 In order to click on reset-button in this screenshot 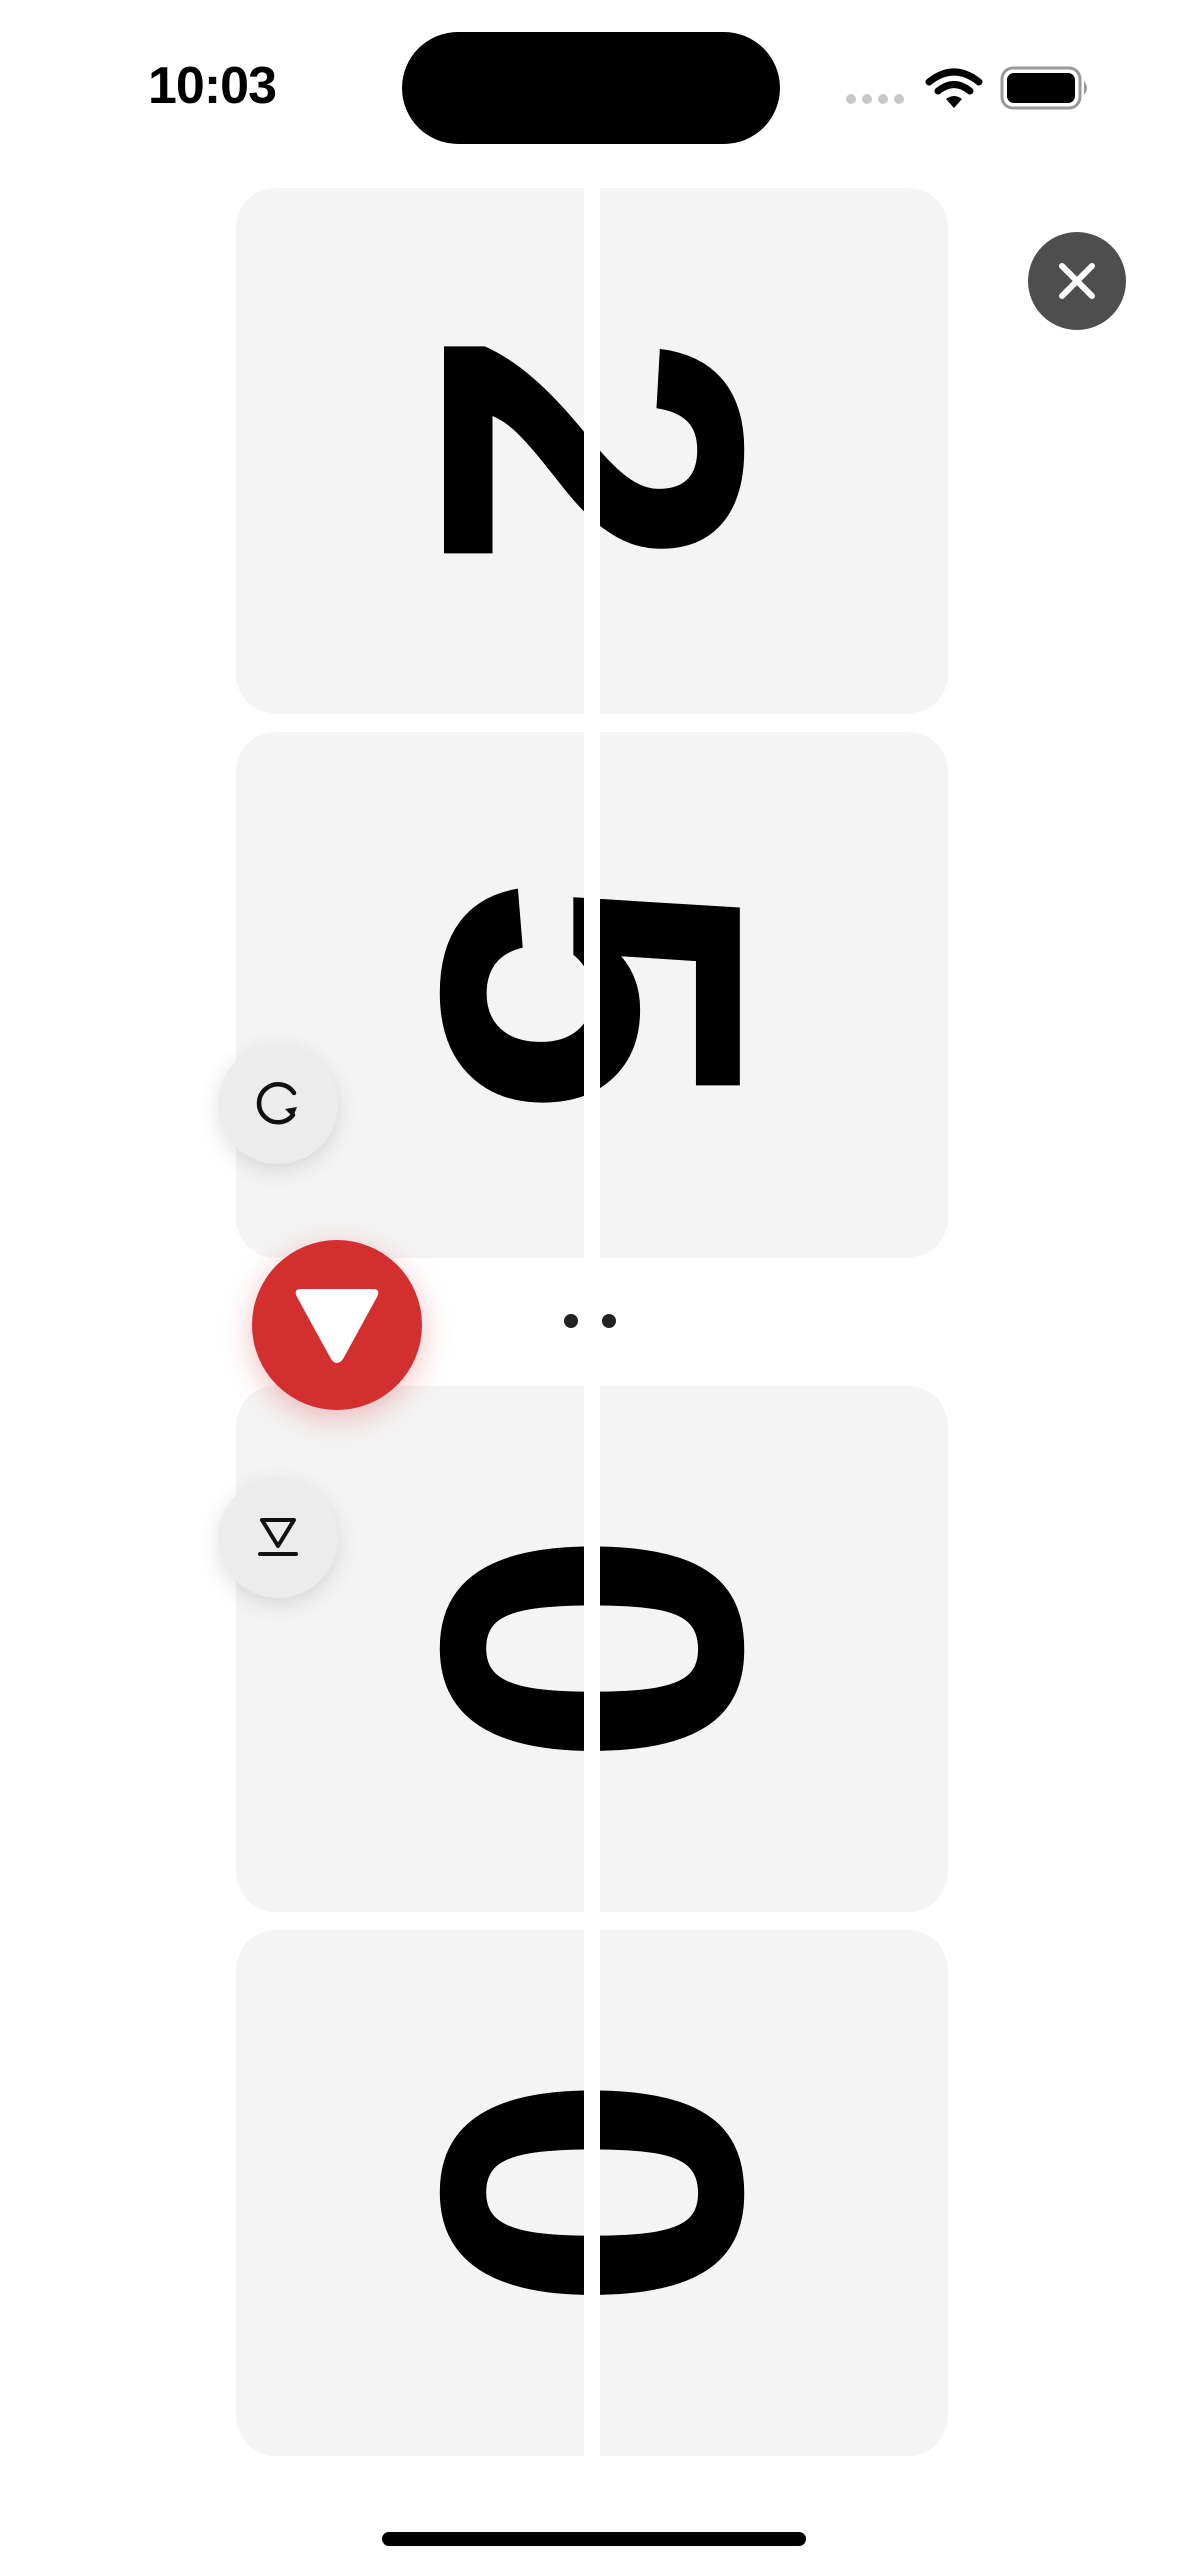, I will do `click(278, 1104)`.